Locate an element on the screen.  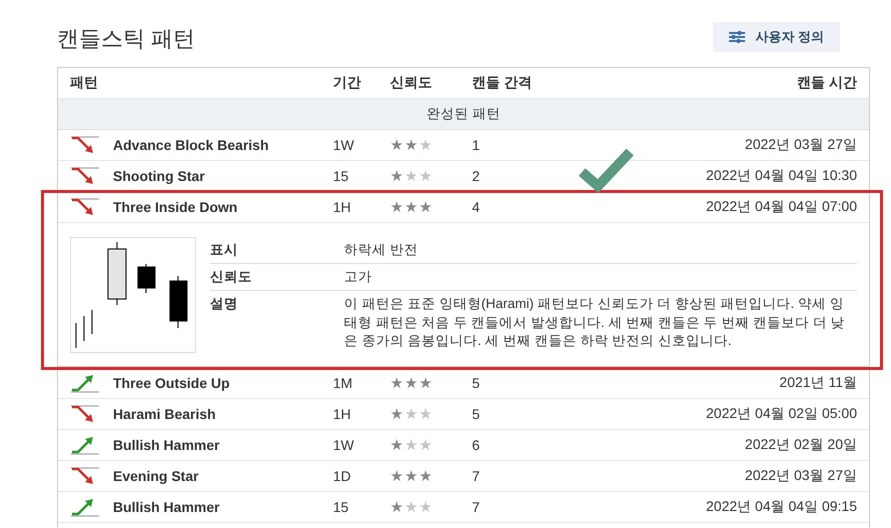
interval-cell-text: 2 is located at coordinates (476, 176).